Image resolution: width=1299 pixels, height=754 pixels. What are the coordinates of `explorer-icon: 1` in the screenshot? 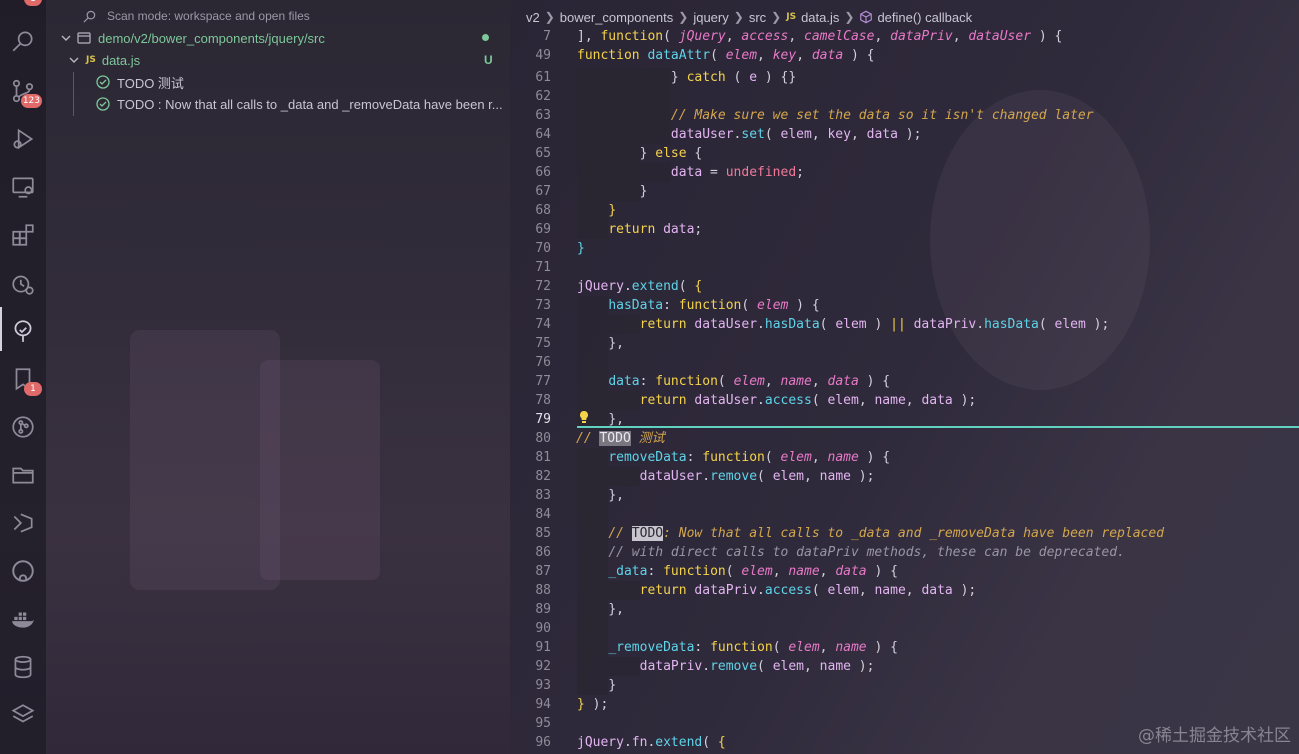 It's located at (25, 9).